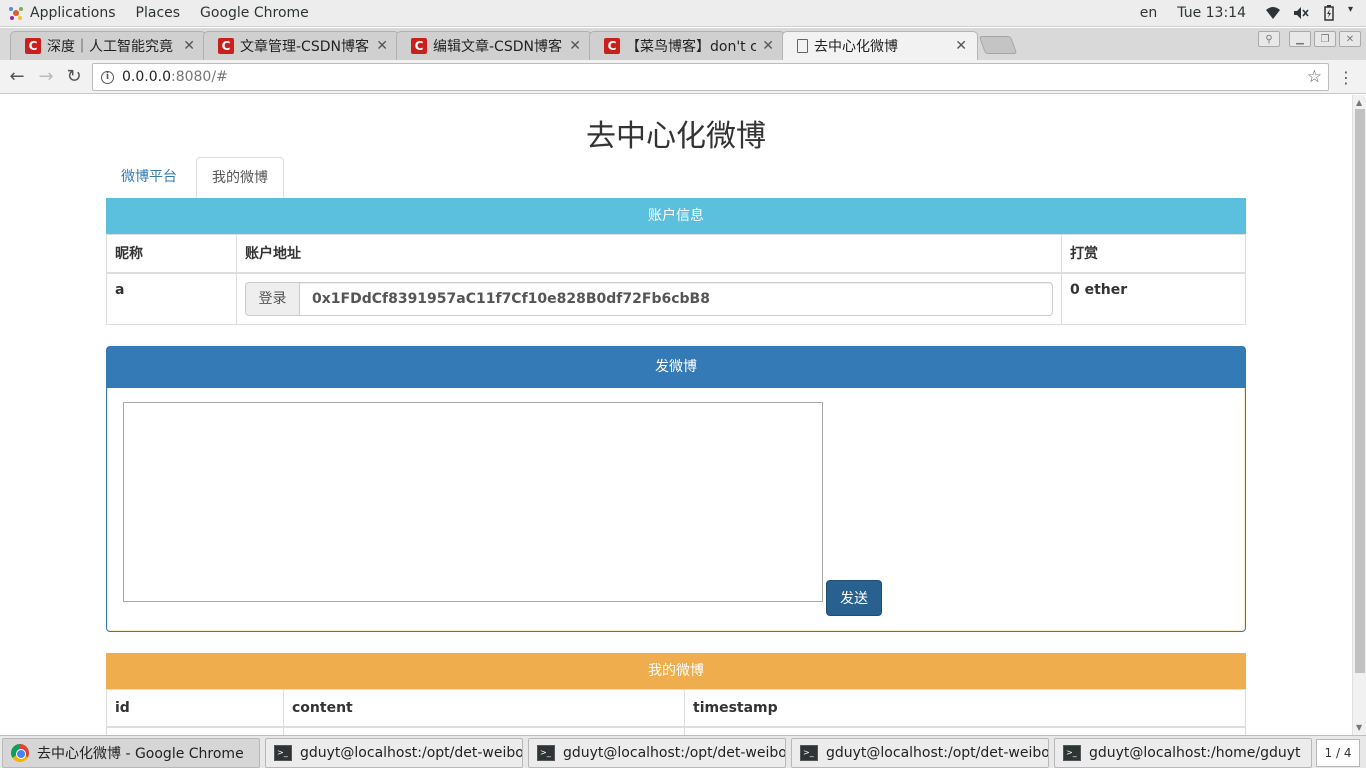 The height and width of the screenshot is (768, 1366). What do you see at coordinates (199, 77) in the screenshot?
I see `url-path: :8080/#` at bounding box center [199, 77].